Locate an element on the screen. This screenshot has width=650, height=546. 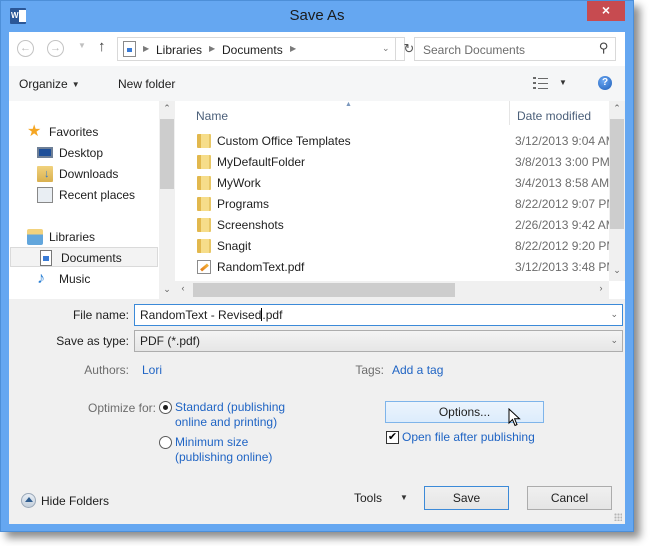
organize-button: Organize ▼ is located at coordinates (49, 84).